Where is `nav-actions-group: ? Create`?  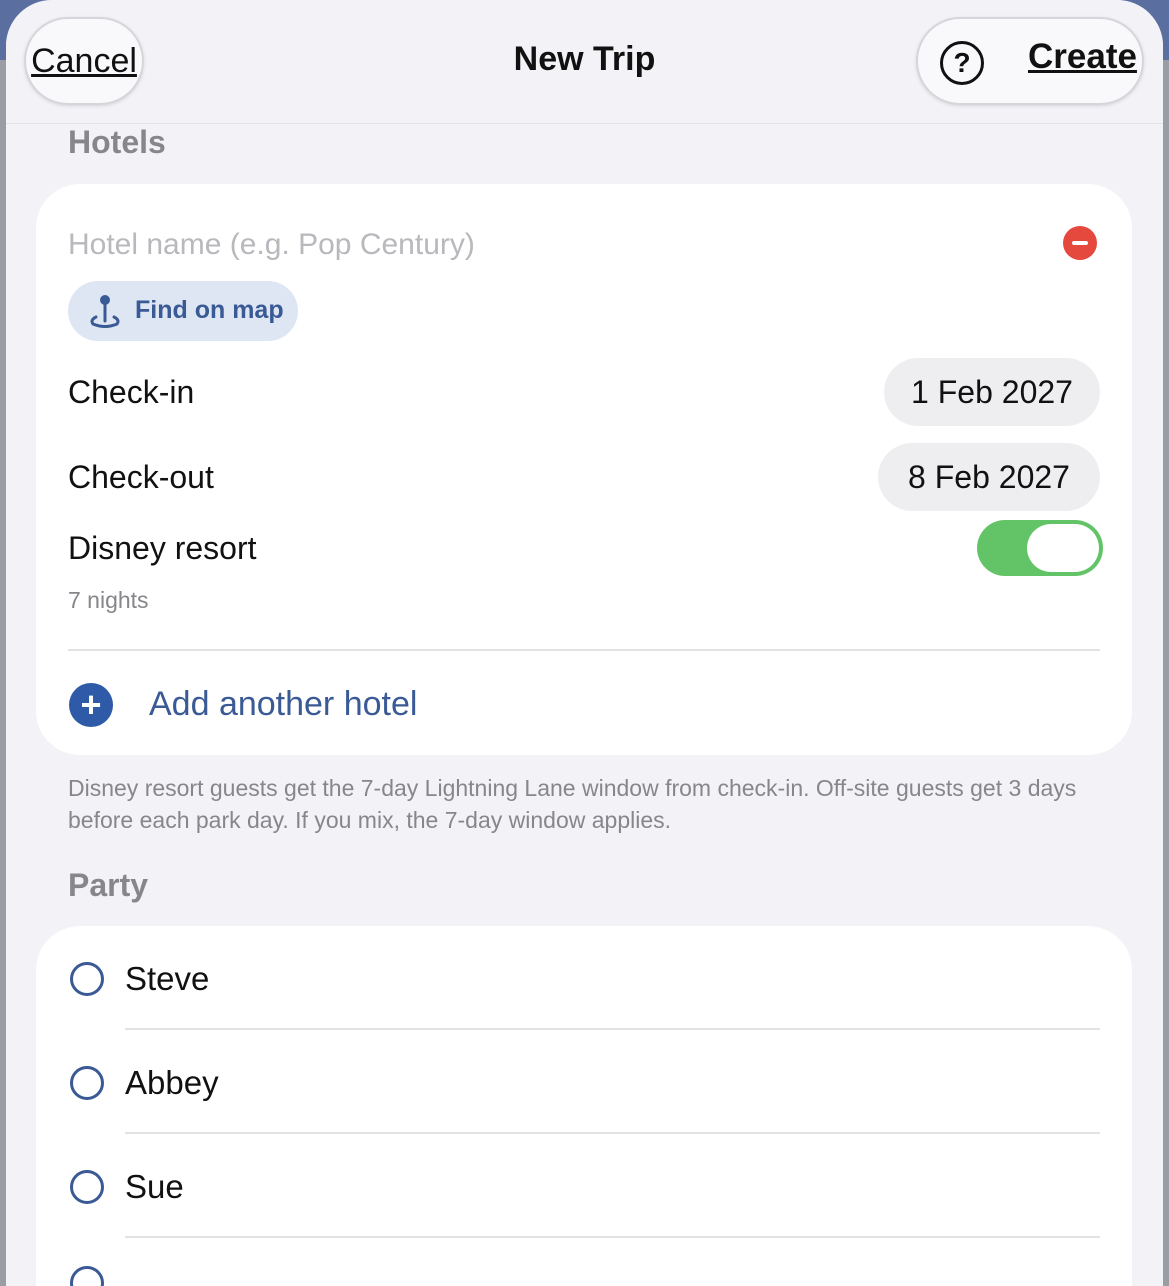
nav-actions-group: ? Create is located at coordinates (1030, 61).